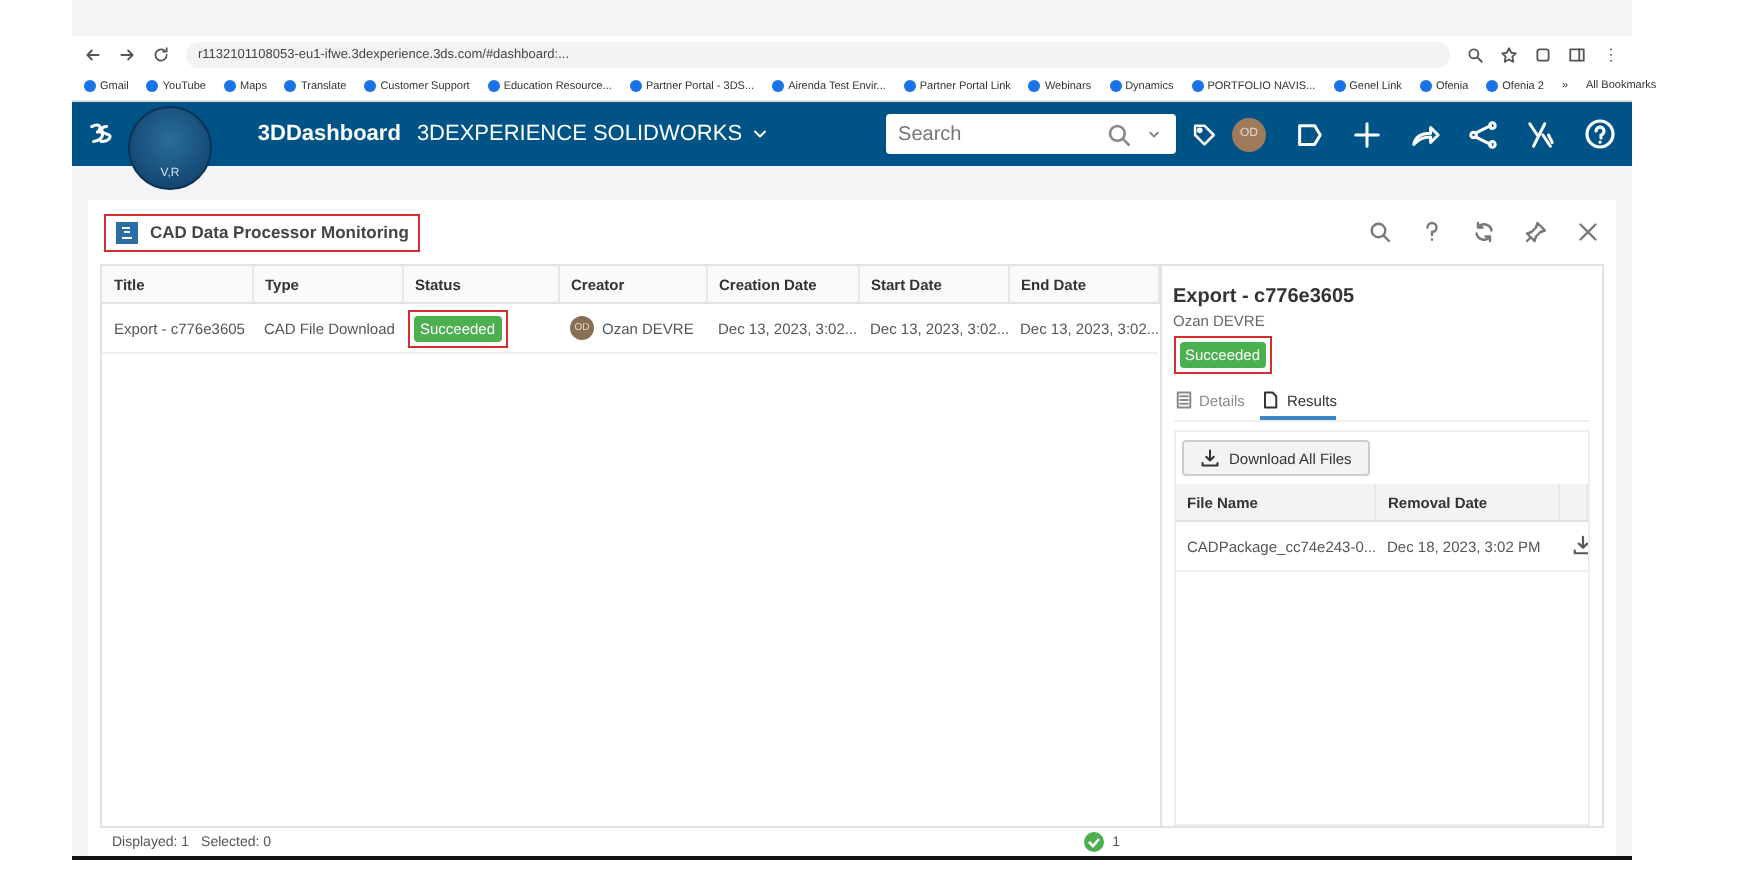 Image resolution: width=1746 pixels, height=878 pixels. I want to click on list-icon, so click(1183, 400).